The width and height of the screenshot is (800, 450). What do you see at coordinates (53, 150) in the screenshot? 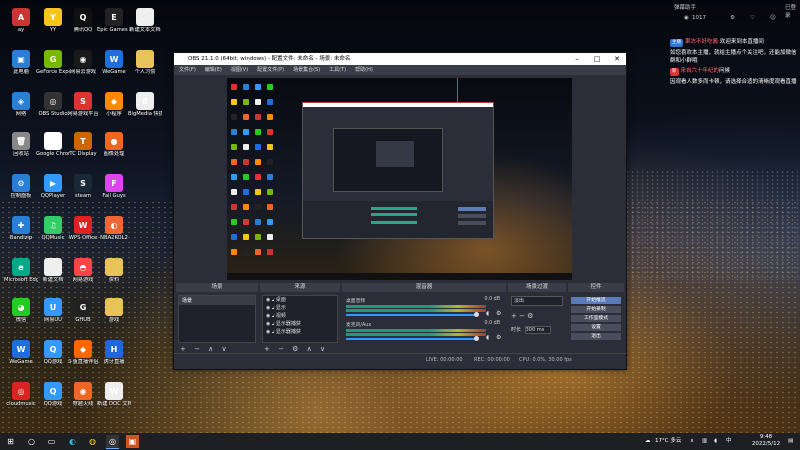
I see `desktop-icon: ◍Google Chrome` at bounding box center [53, 150].